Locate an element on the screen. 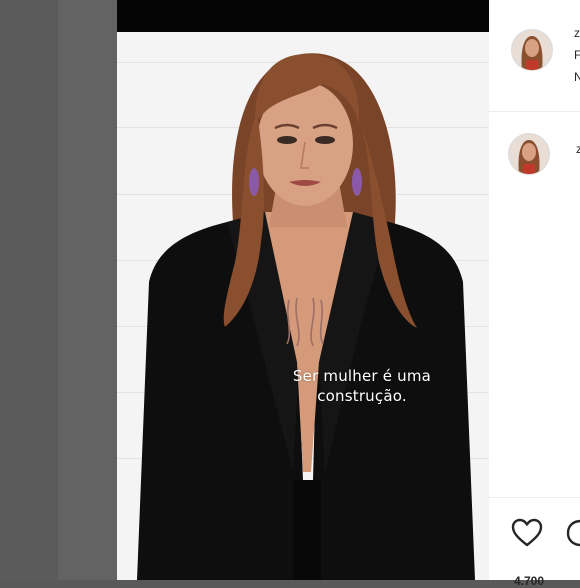 The width and height of the screenshot is (580, 588). comment-icon is located at coordinates (573, 533).